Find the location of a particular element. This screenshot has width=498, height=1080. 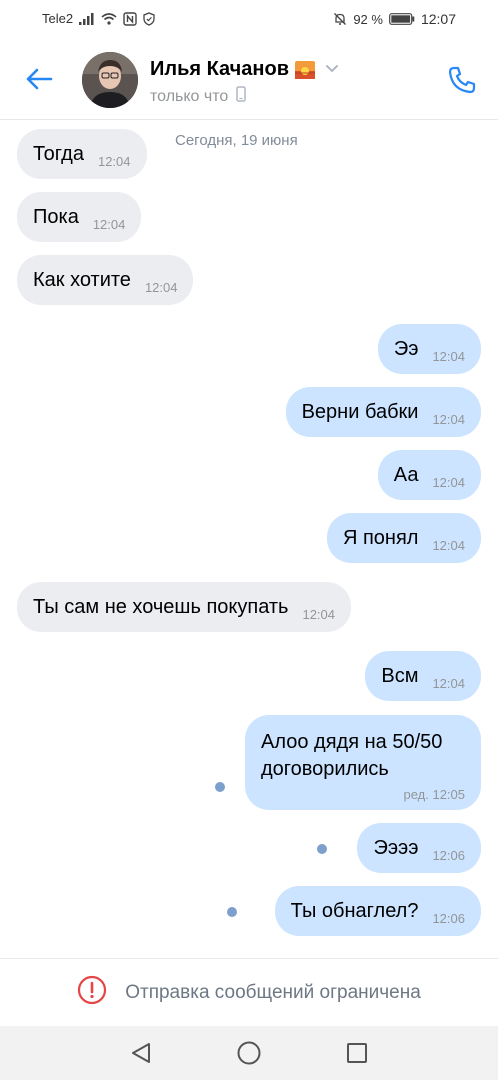

system-nav-bar is located at coordinates (249, 1053).